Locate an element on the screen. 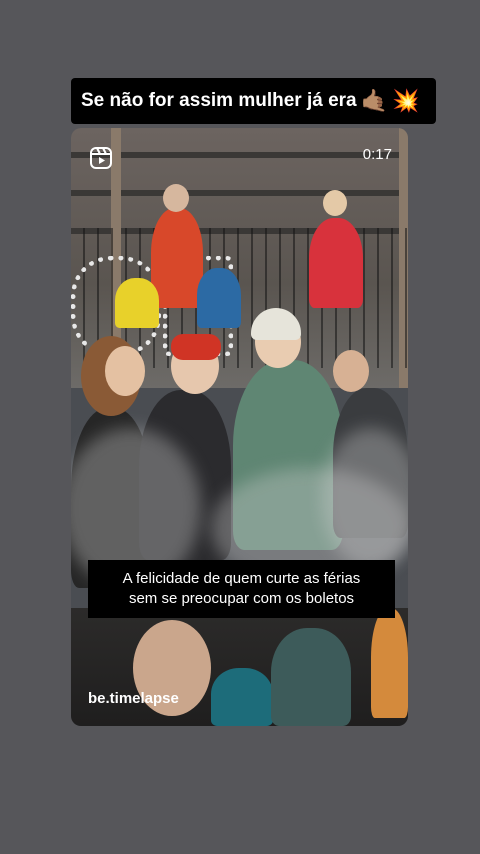 This screenshot has width=480, height=854. subtitle-line: A felicidade de quem curte as férias is located at coordinates (241, 578).